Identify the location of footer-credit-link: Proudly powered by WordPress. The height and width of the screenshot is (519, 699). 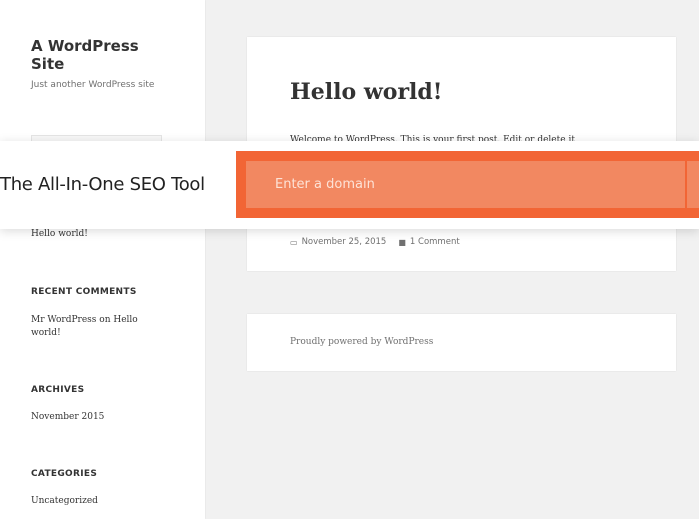
(361, 342).